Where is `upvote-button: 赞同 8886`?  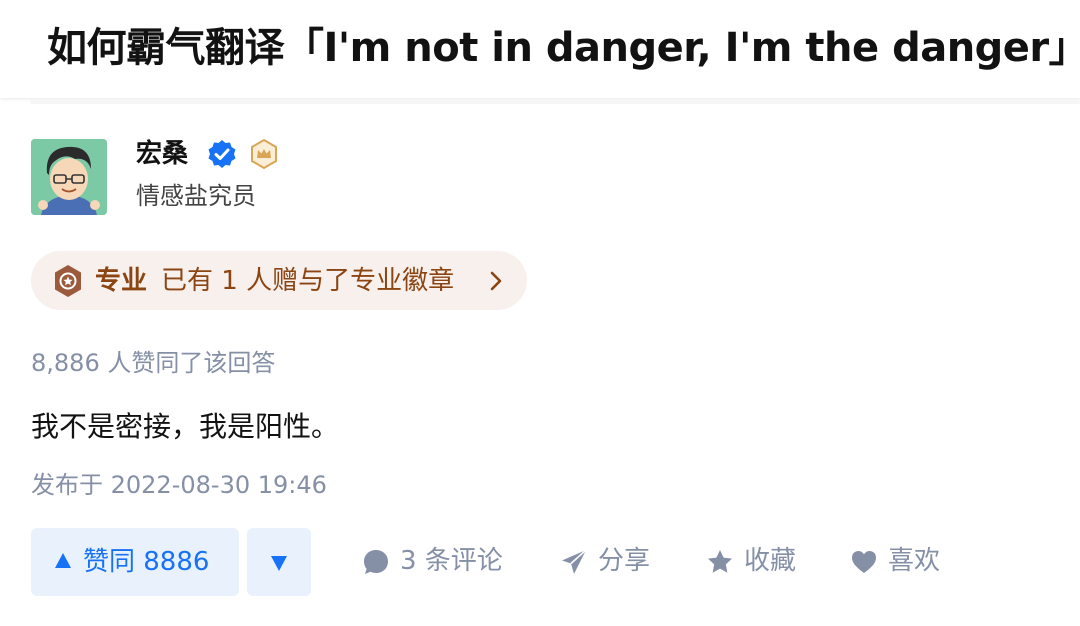 upvote-button: 赞同 8886 is located at coordinates (135, 562).